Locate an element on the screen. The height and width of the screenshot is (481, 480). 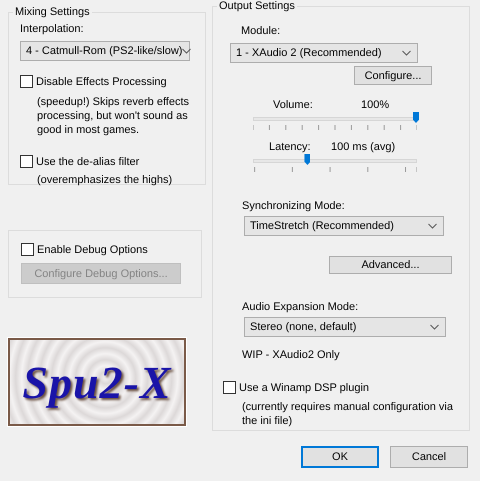
logo-text: Spu2-X is located at coordinates (97, 382).